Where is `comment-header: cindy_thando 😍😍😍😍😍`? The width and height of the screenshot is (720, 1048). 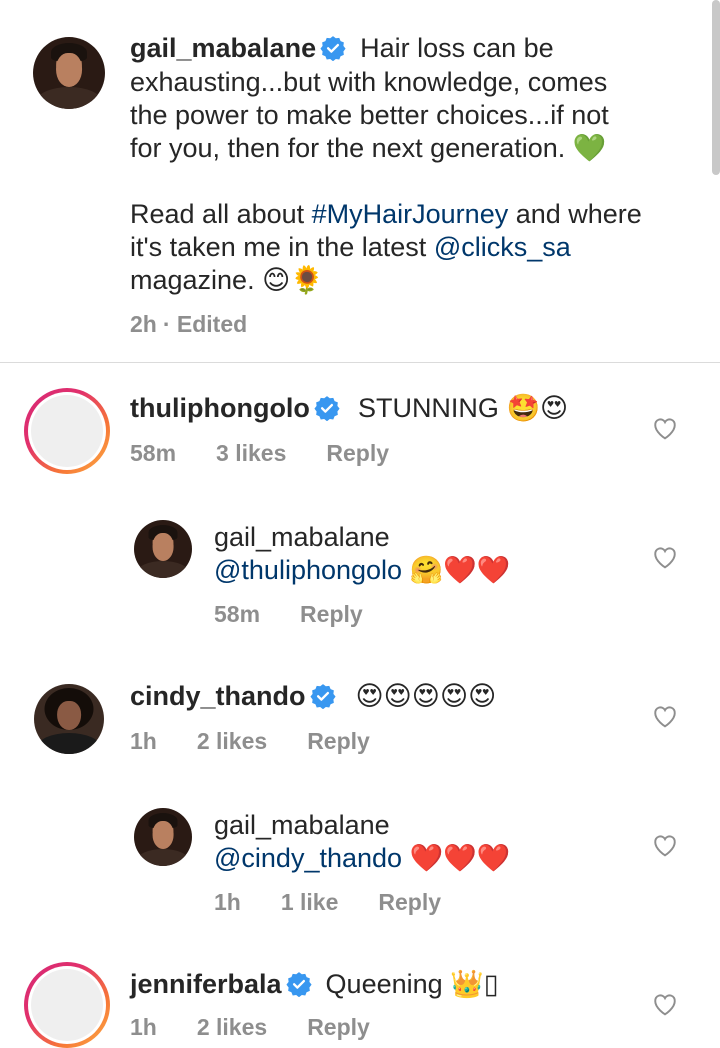
comment-header: cindy_thando 😍😍😍😍😍 is located at coordinates (313, 696).